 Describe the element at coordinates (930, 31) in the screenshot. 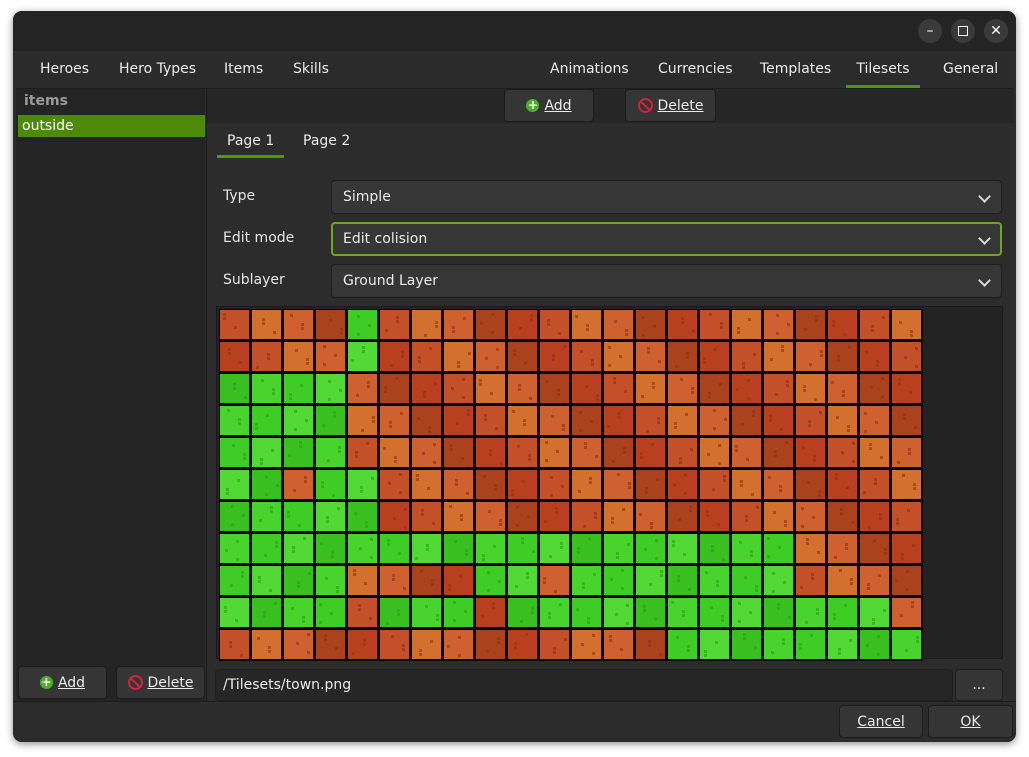

I see `minimize-icon: –` at that location.